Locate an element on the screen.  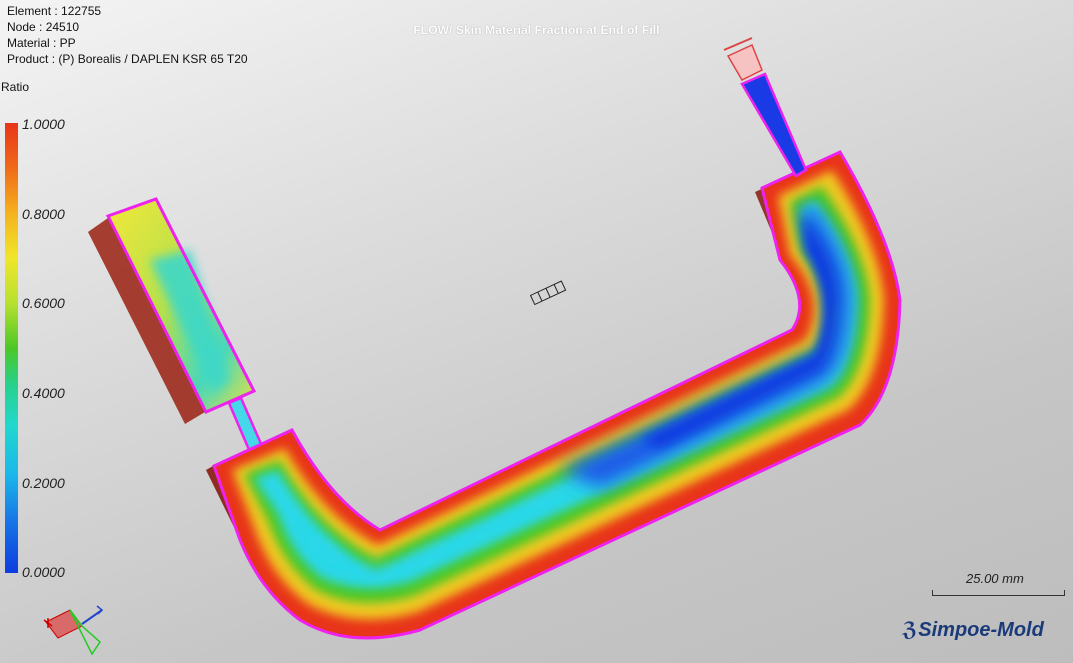
camera-icon is located at coordinates (548, 293).